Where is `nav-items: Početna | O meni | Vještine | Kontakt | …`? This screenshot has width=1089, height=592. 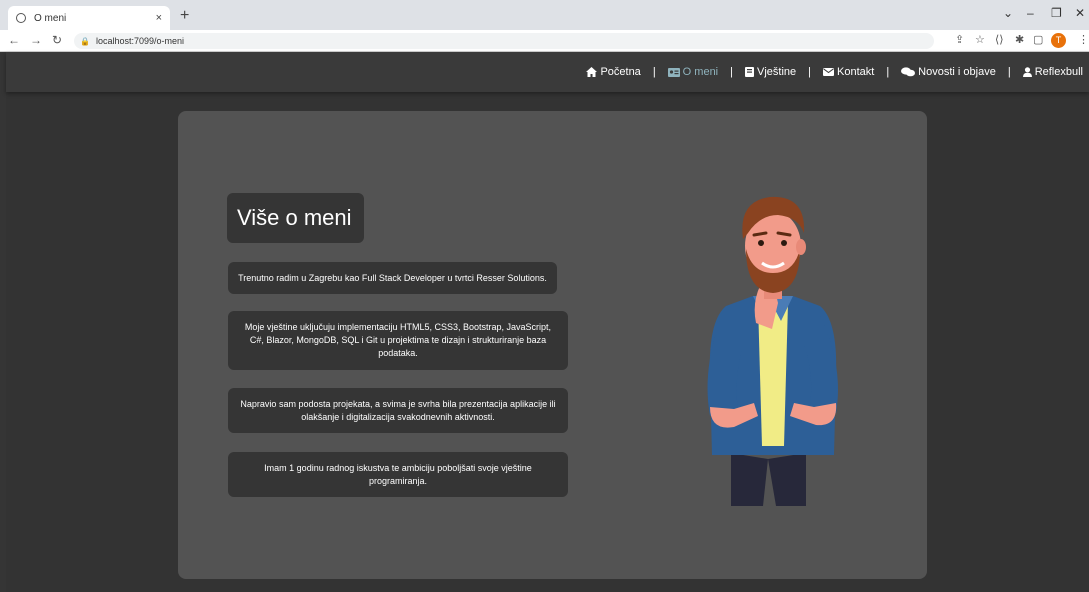 nav-items: Početna | O meni | Vještine | Kontakt | … is located at coordinates (834, 72).